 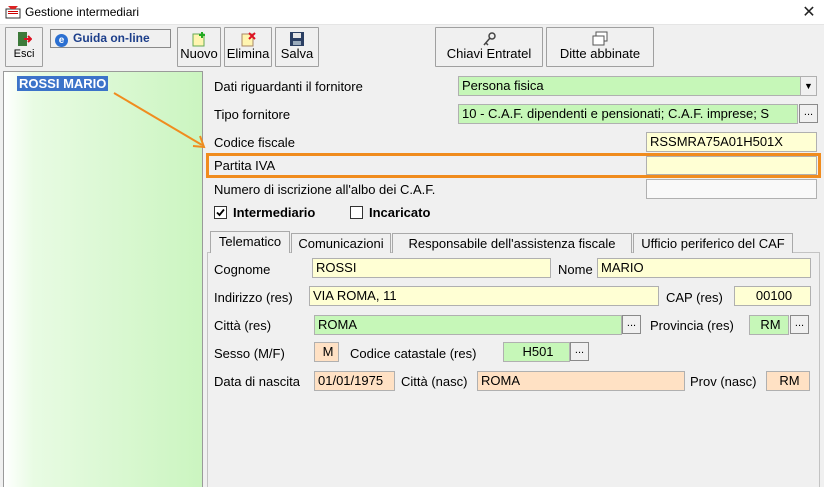 I want to click on title-bar: Gestione intermediari ✕, so click(x=412, y=12).